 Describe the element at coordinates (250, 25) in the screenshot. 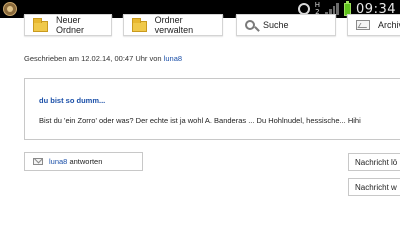

I see `search-icon` at that location.